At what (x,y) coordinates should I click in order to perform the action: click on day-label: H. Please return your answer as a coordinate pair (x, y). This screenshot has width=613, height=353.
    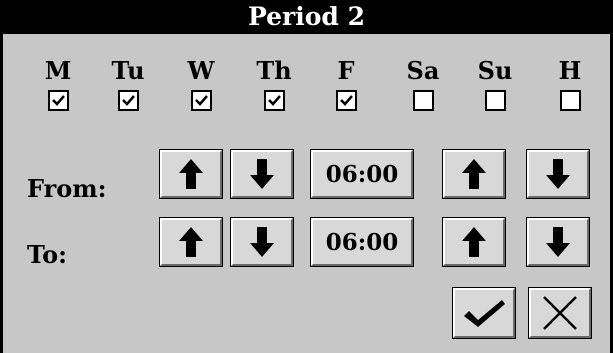
    Looking at the image, I should click on (570, 70).